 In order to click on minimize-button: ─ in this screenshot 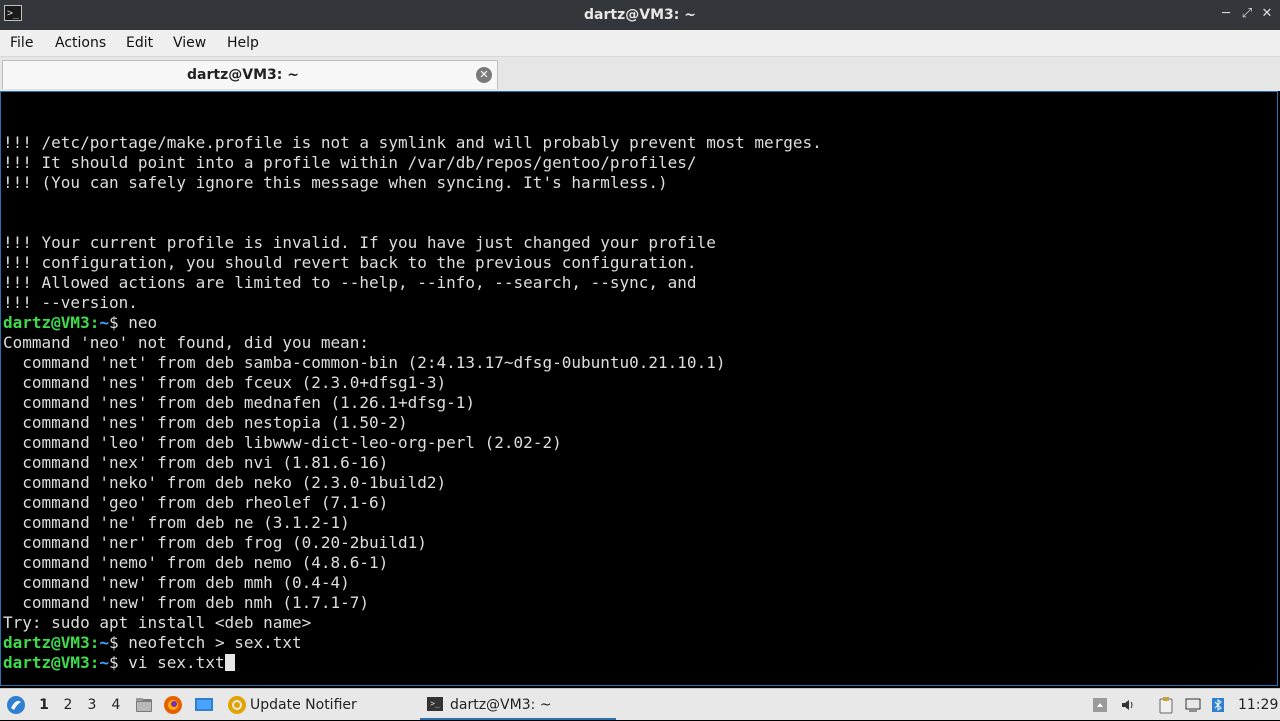, I will do `click(1226, 14)`.